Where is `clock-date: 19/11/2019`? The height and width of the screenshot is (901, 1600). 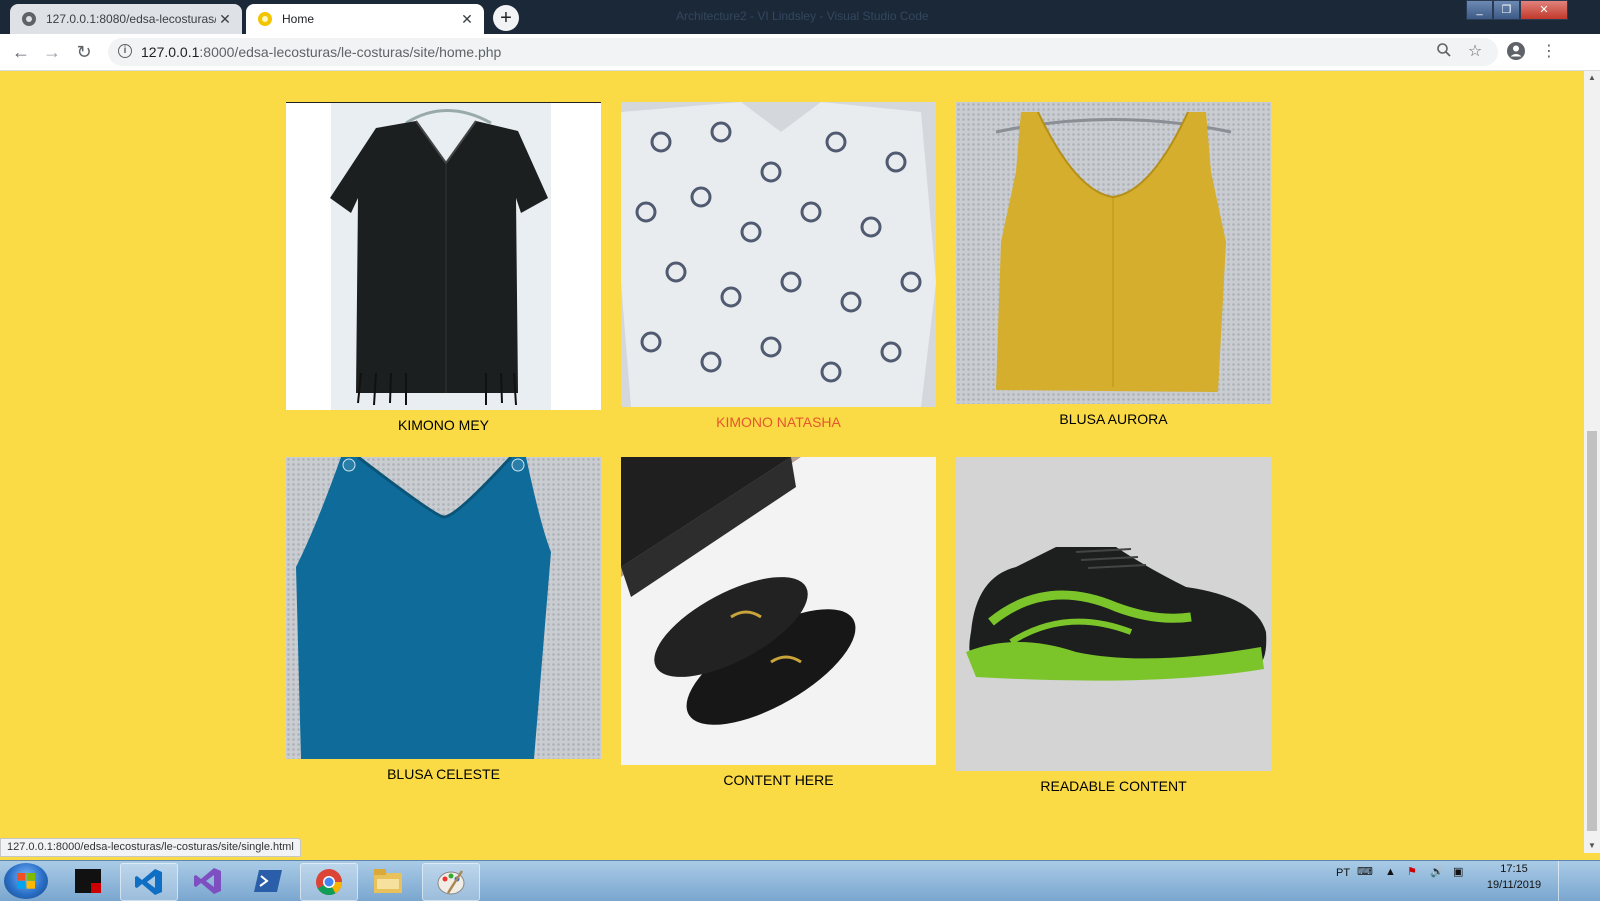 clock-date: 19/11/2019 is located at coordinates (1514, 885).